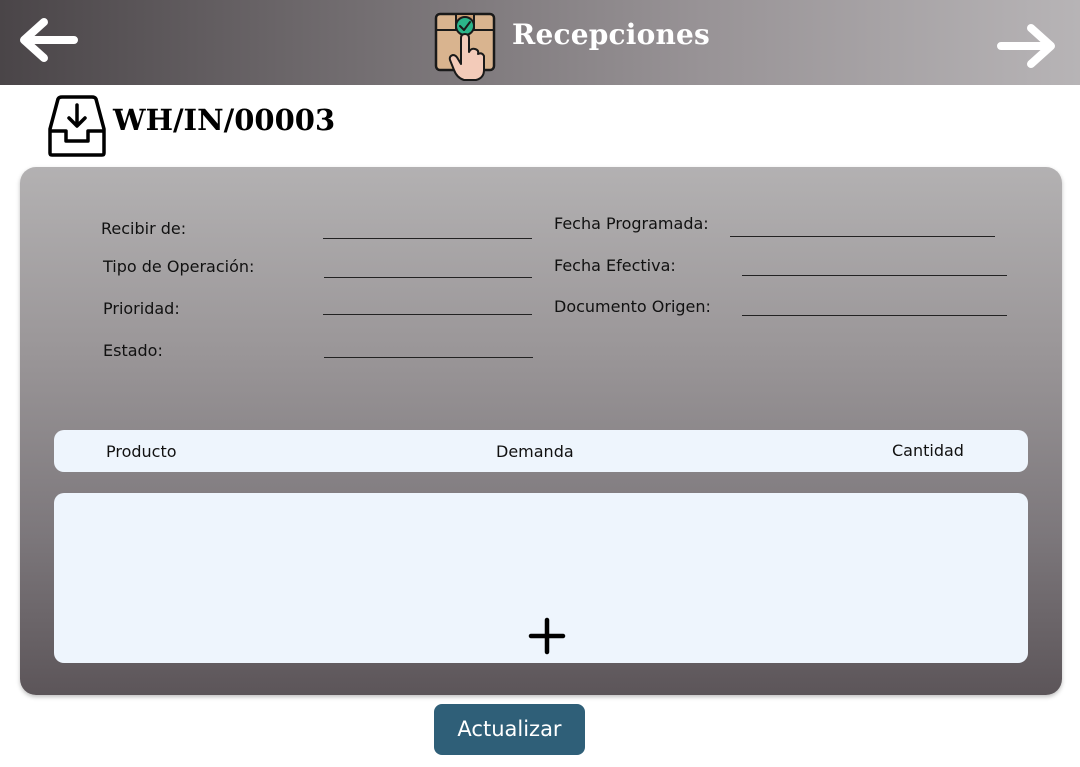  Describe the element at coordinates (141, 451) in the screenshot. I see `column-header-producto: Producto` at that location.